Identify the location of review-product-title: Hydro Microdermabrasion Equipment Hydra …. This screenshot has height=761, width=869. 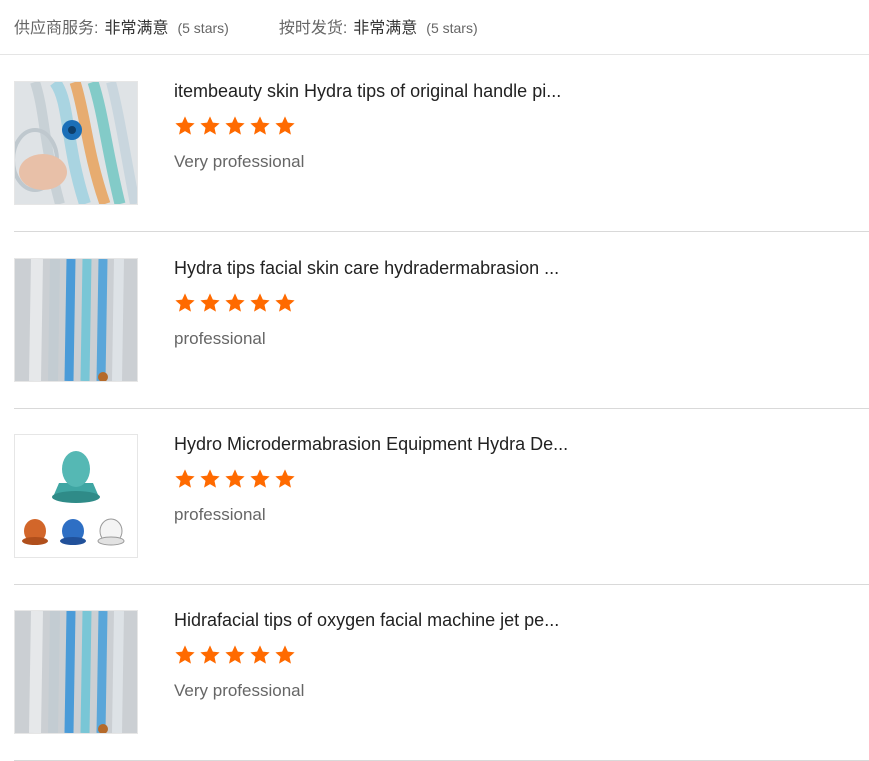
(389, 444).